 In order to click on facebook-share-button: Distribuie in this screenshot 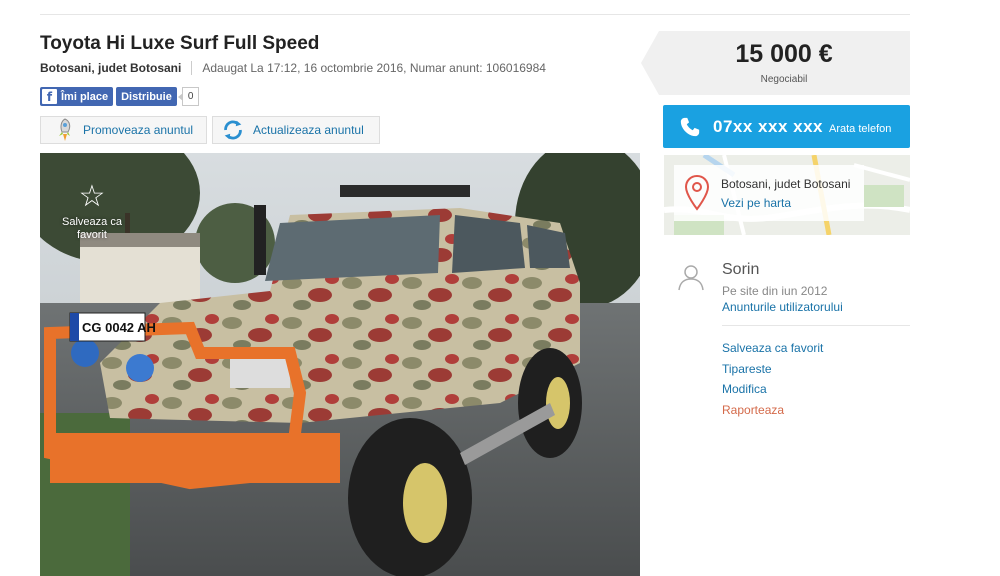, I will do `click(146, 96)`.